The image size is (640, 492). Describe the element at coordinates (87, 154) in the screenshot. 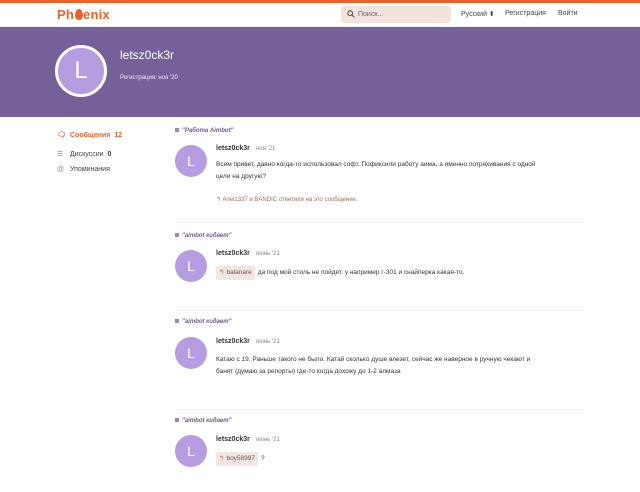

I see `sidebar-item-label: Дискуссии` at that location.